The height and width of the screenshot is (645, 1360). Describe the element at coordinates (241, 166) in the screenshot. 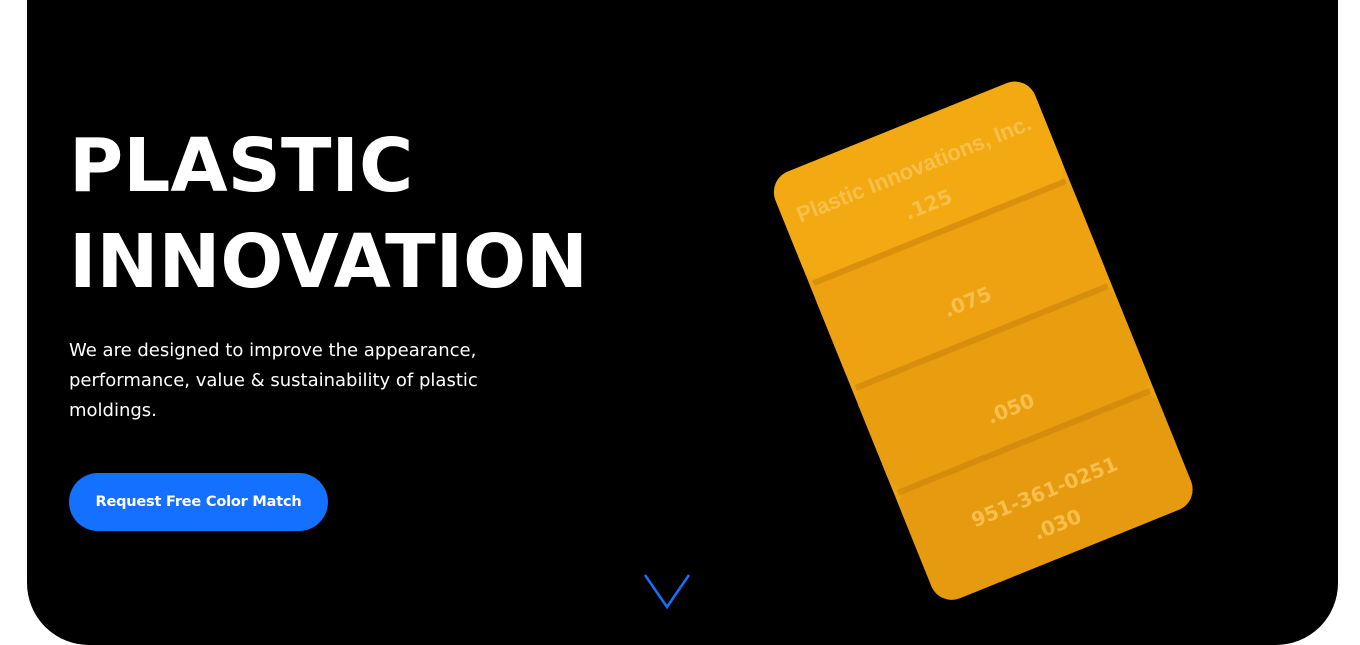

I see `headline-line-1: PLASTIC` at that location.